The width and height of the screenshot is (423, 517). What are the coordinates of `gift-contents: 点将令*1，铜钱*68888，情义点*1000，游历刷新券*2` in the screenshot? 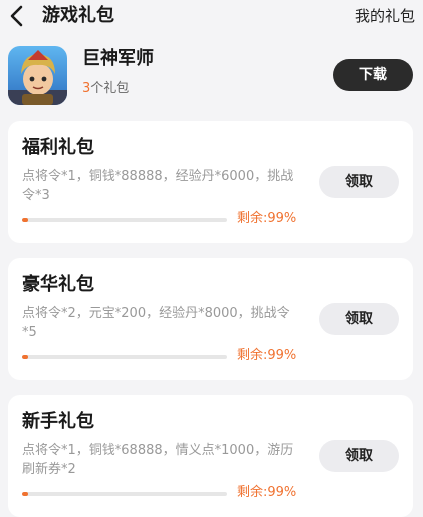 It's located at (158, 460).